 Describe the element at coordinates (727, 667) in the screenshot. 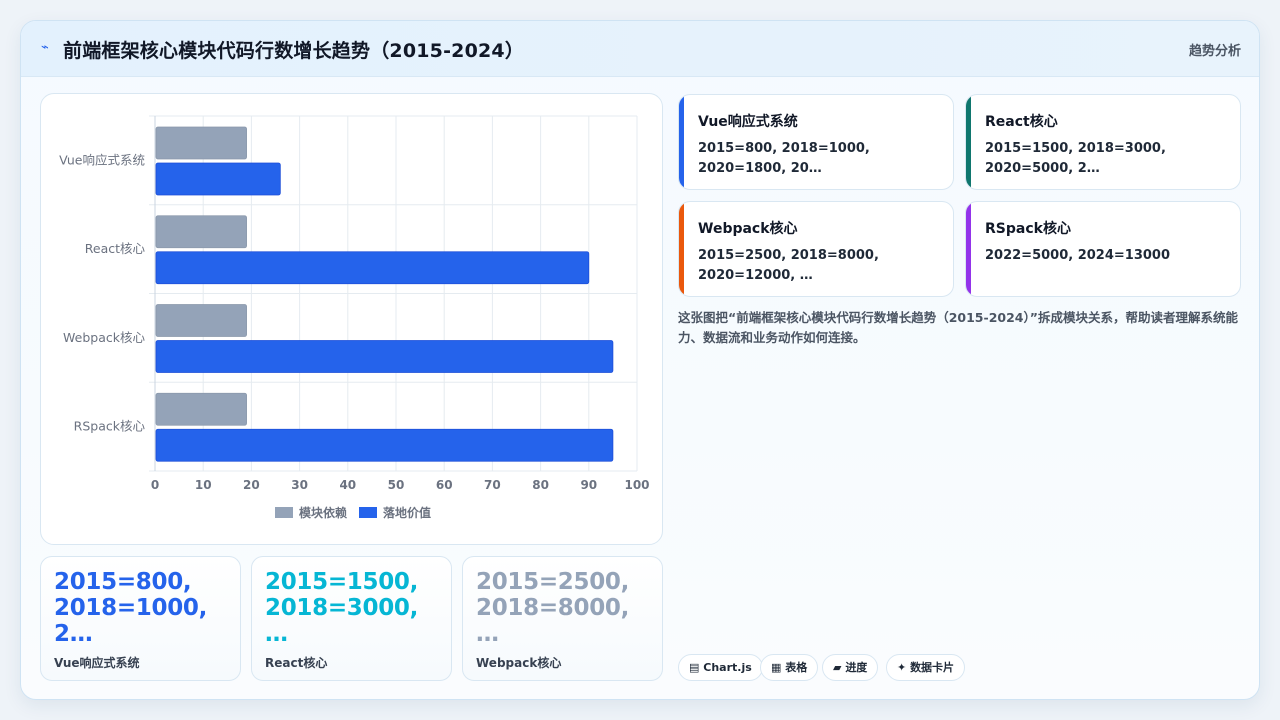

I see `chip-label: Chart.js` at that location.